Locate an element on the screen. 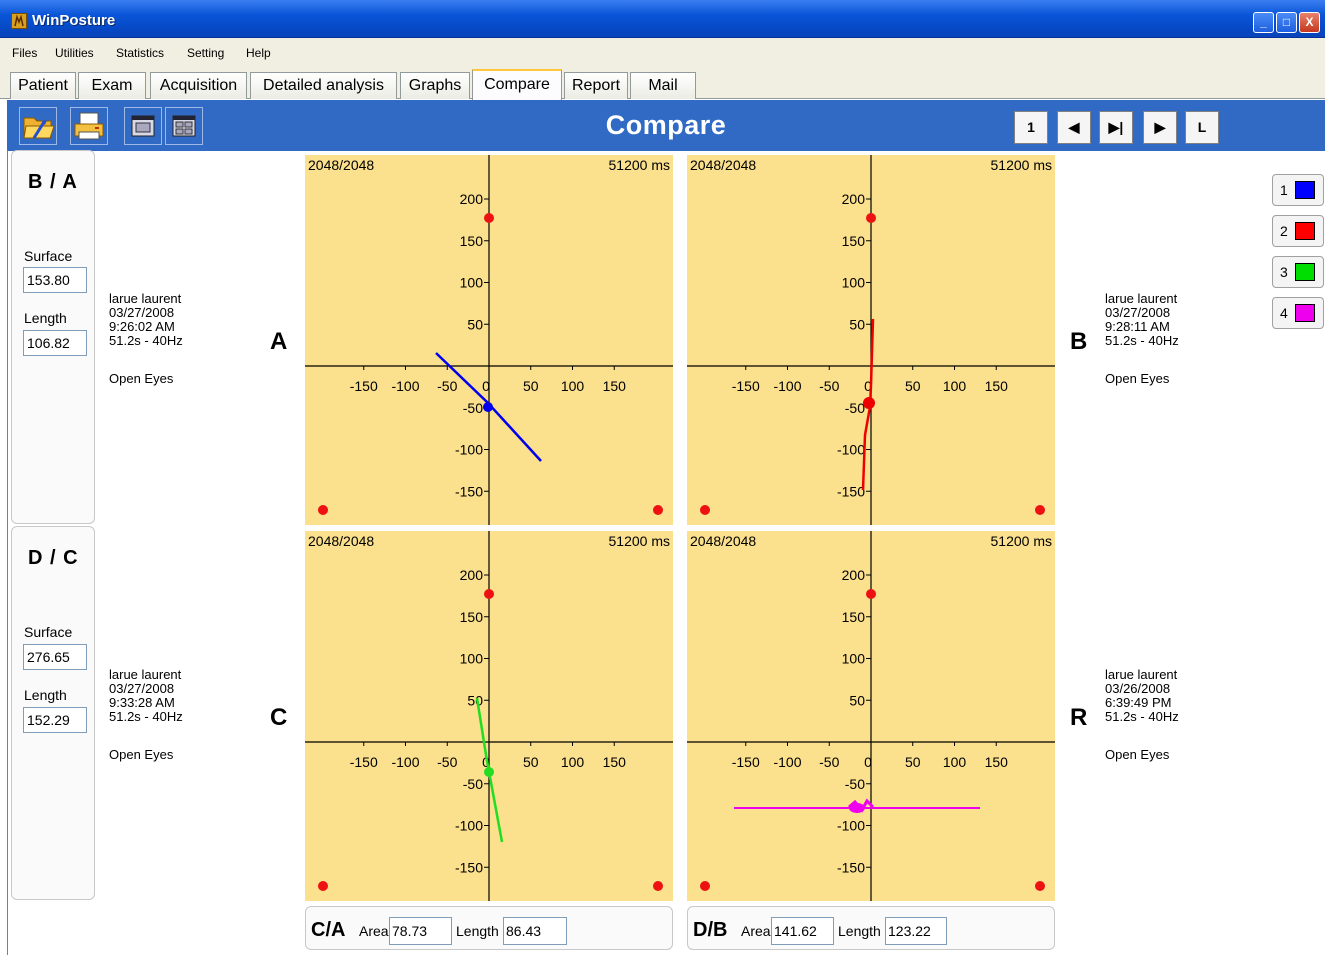 This screenshot has width=1325, height=955. length-field: 86.43 is located at coordinates (535, 931).